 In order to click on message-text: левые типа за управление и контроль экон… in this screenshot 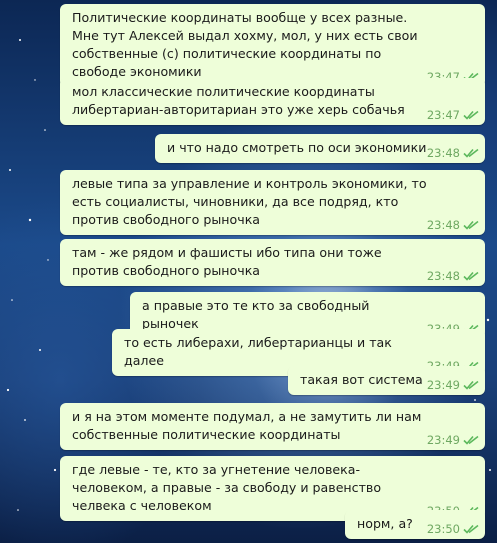, I will do `click(249, 201)`.